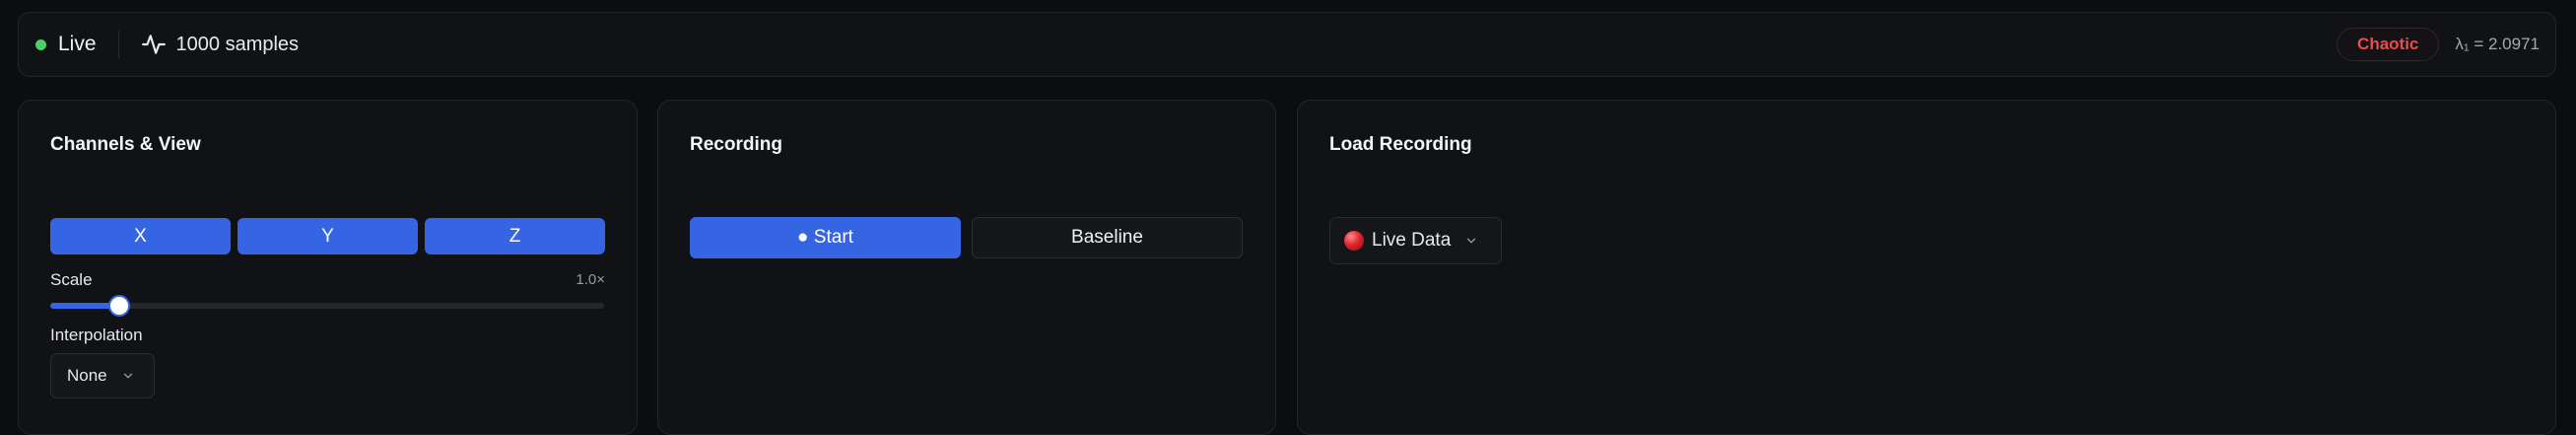  What do you see at coordinates (237, 44) in the screenshot?
I see `sample-count: 1000 samples` at bounding box center [237, 44].